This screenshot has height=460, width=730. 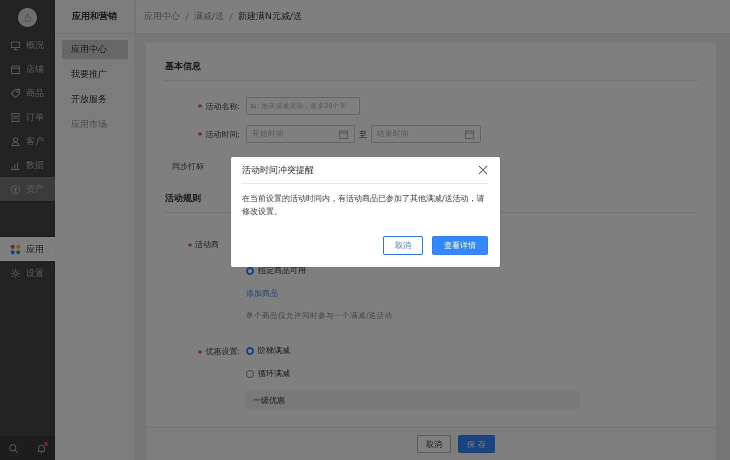 What do you see at coordinates (274, 373) in the screenshot?
I see `radio-label: 循环满减` at bounding box center [274, 373].